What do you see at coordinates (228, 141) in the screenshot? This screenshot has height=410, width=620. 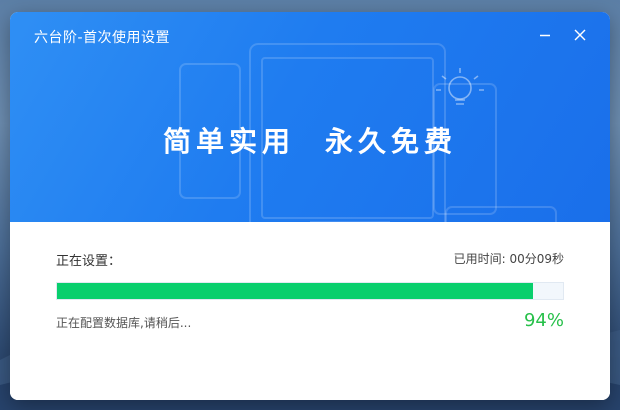 I see `slogan-left: 简单实用` at bounding box center [228, 141].